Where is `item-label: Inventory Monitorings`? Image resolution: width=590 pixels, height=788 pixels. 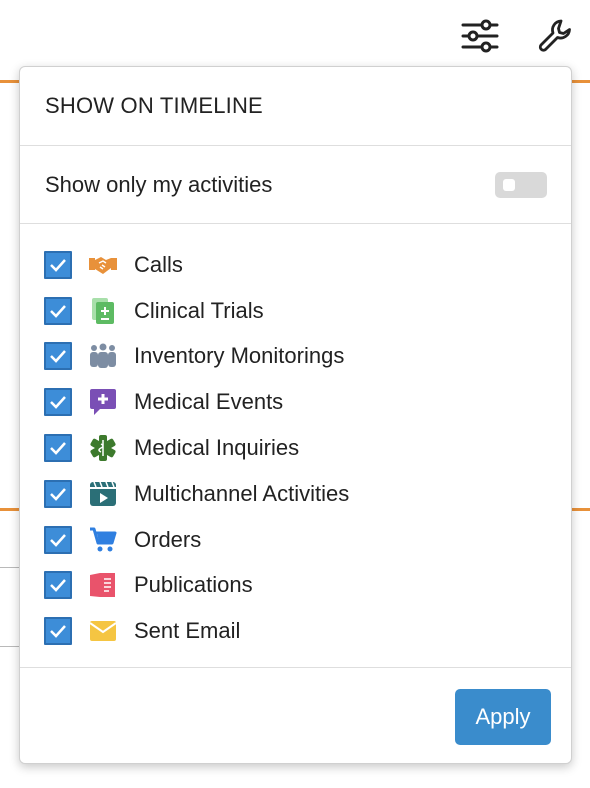
item-label: Inventory Monitorings is located at coordinates (239, 356).